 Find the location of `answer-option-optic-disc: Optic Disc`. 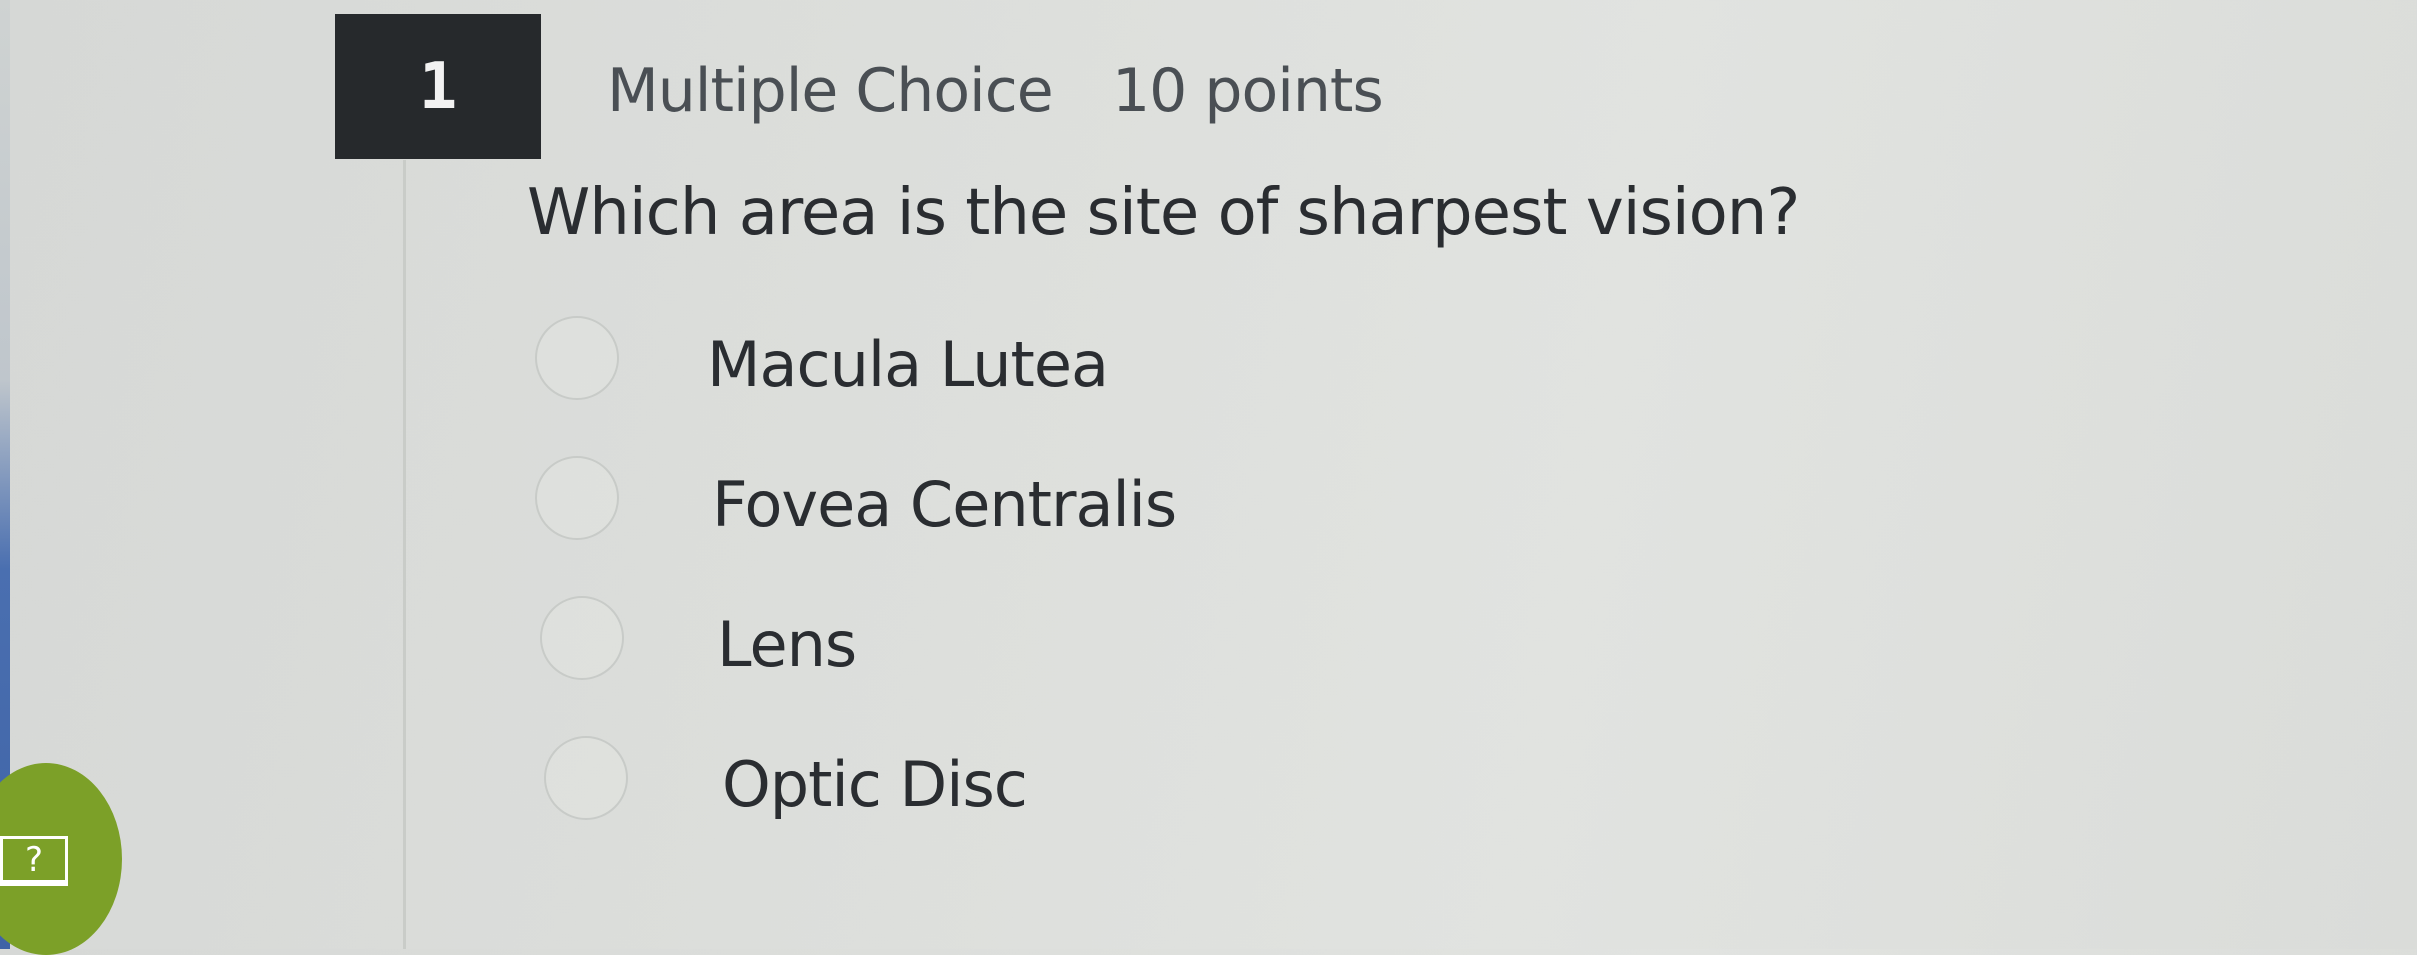

answer-option-optic-disc: Optic Disc is located at coordinates (985, 778).